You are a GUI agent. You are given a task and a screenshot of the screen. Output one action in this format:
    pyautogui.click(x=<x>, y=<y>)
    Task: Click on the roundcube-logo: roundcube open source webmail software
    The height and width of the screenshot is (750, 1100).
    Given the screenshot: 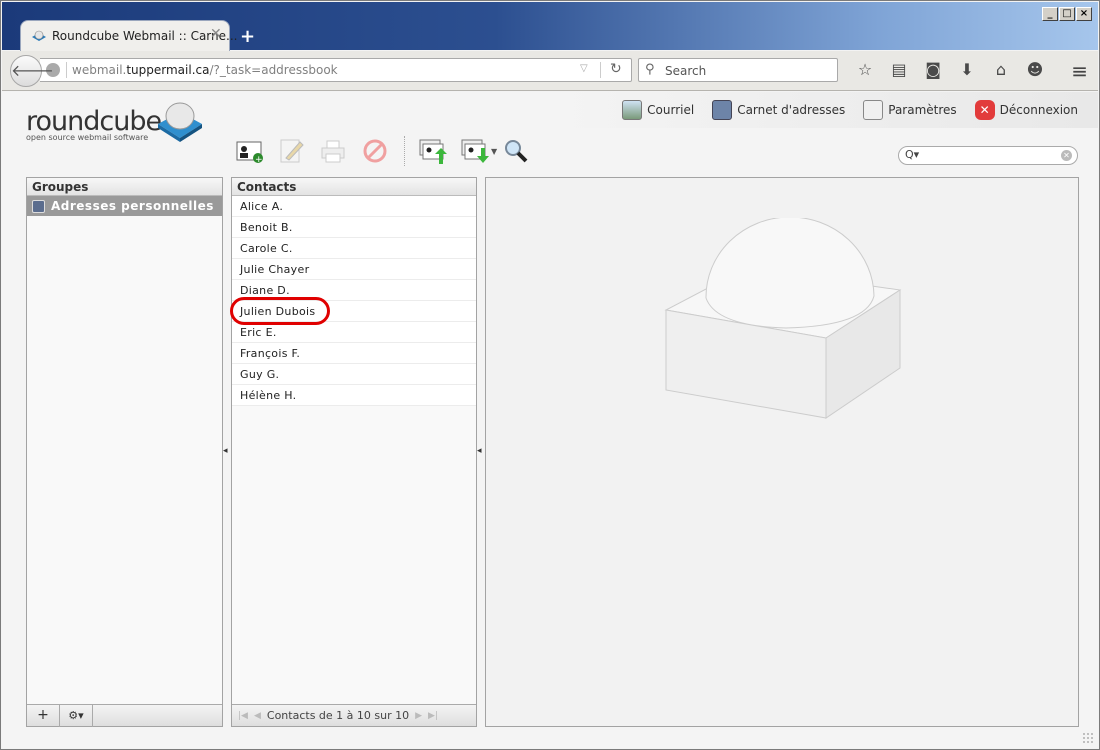 What is the action you would take?
    pyautogui.click(x=114, y=122)
    